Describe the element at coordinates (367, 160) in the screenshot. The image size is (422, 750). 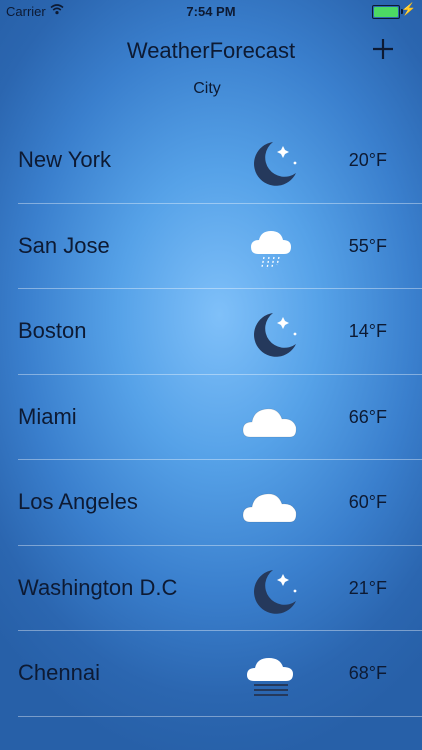
I see `temperature-value: 20°F` at that location.